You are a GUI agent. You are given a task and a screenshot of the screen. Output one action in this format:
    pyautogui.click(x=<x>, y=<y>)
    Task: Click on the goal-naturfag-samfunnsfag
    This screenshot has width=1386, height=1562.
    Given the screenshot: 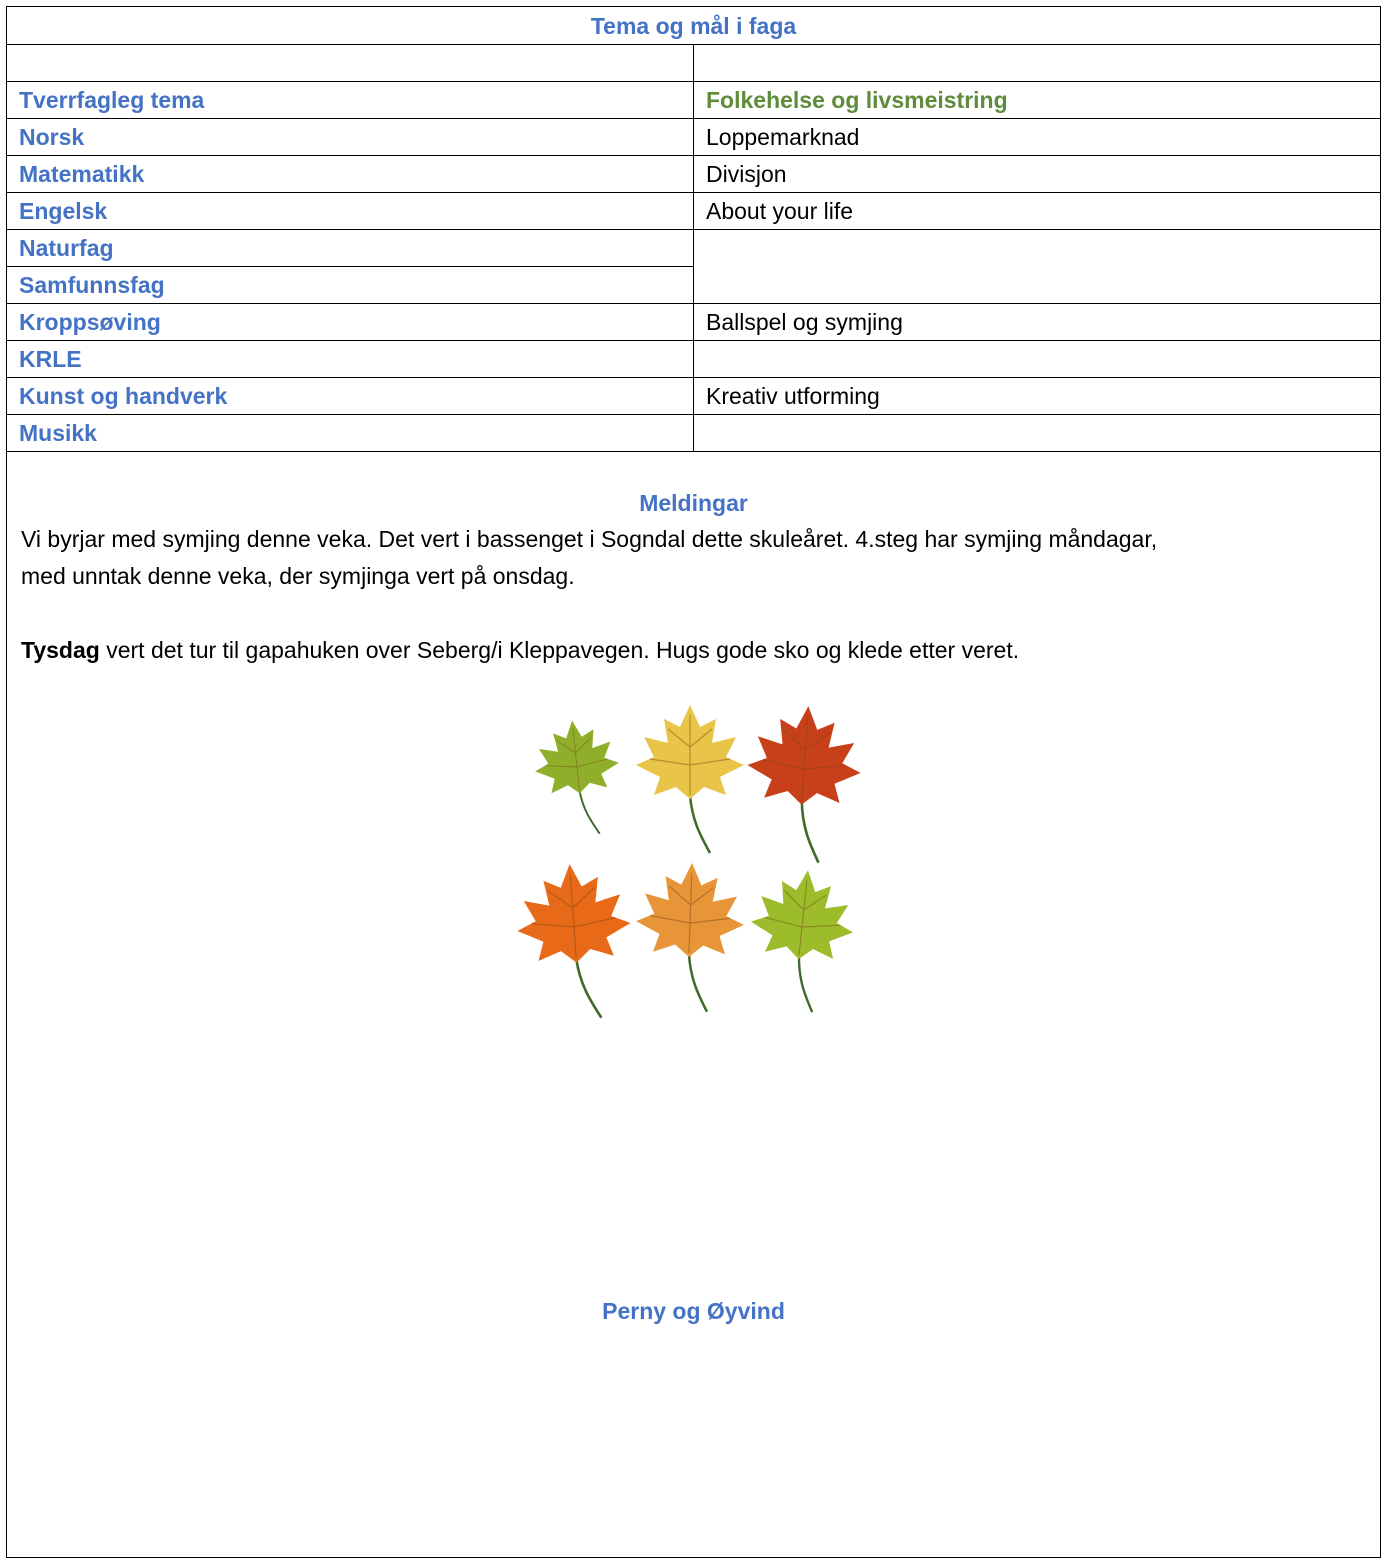 What is the action you would take?
    pyautogui.click(x=1036, y=266)
    